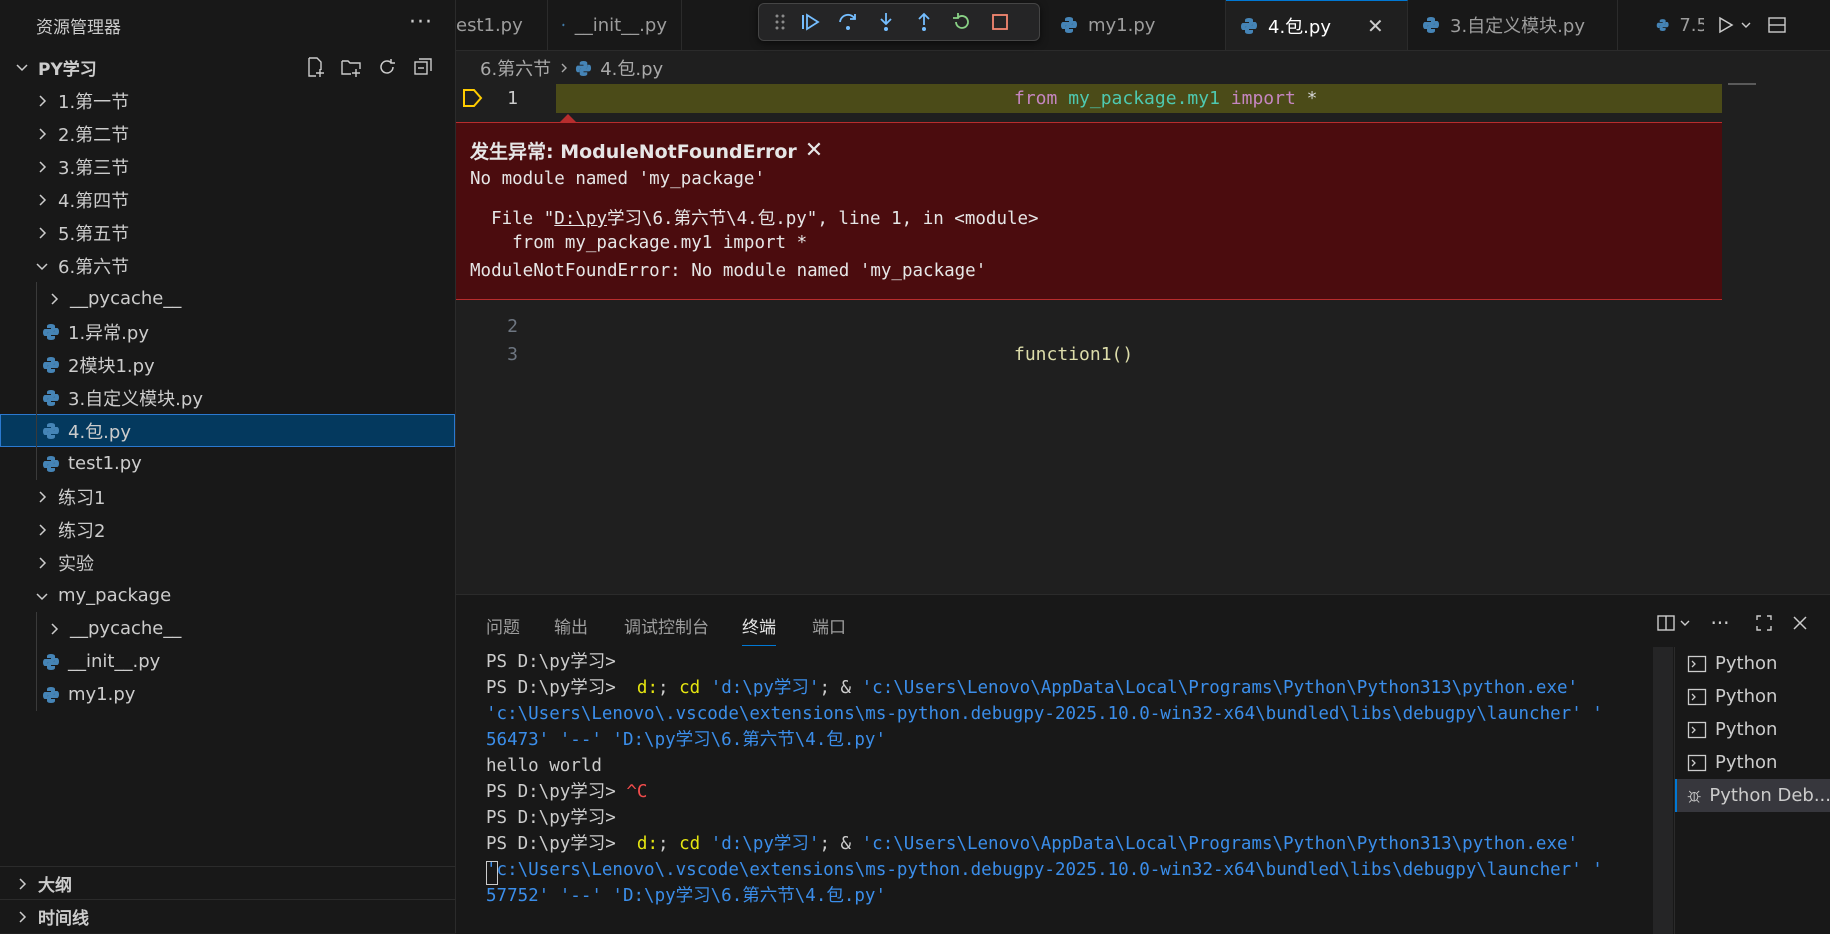  Describe the element at coordinates (423, 67) in the screenshot. I see `collapse-all-icon` at that location.